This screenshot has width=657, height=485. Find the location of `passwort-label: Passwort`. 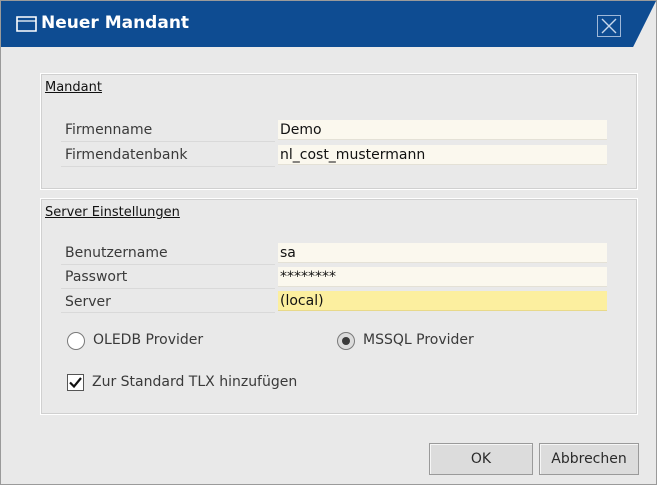

passwort-label: Passwort is located at coordinates (96, 277).